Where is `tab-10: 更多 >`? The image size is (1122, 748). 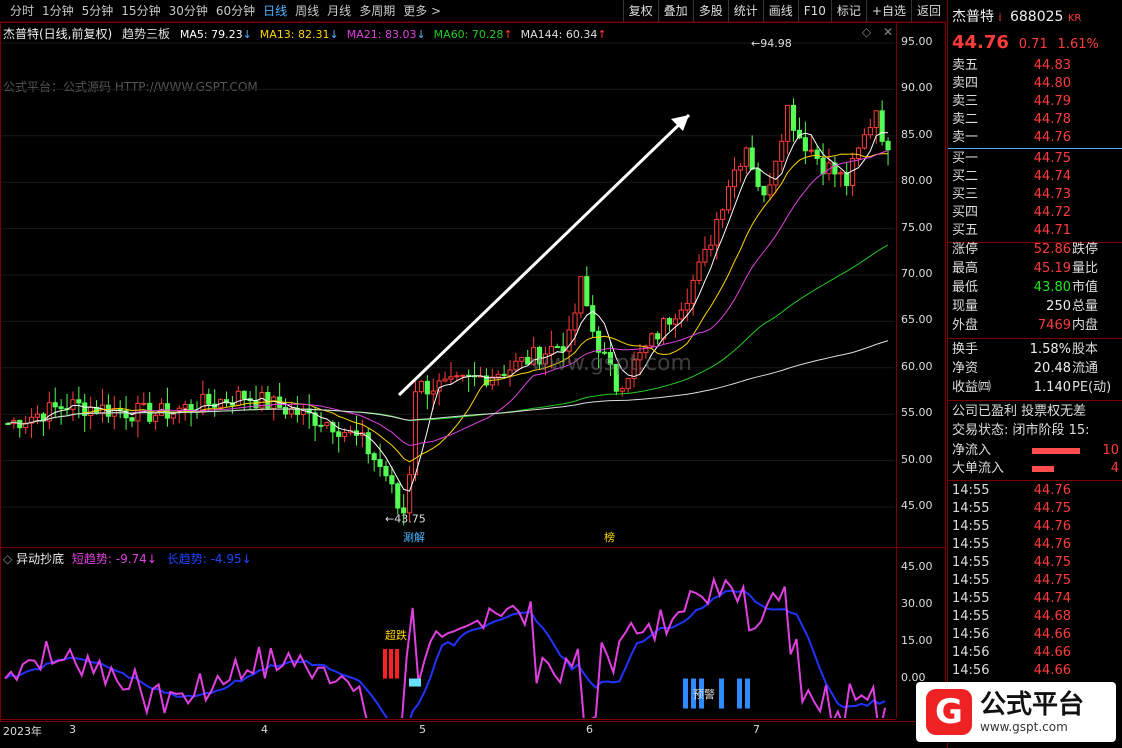 tab-10: 更多 > is located at coordinates (422, 11).